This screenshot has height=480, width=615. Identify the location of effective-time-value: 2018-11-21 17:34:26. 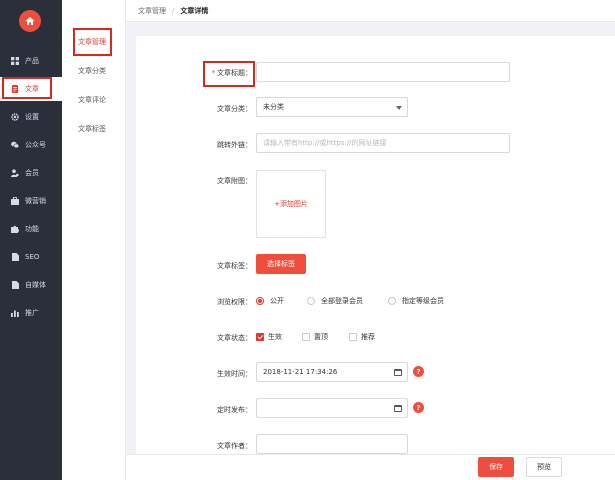
(300, 372).